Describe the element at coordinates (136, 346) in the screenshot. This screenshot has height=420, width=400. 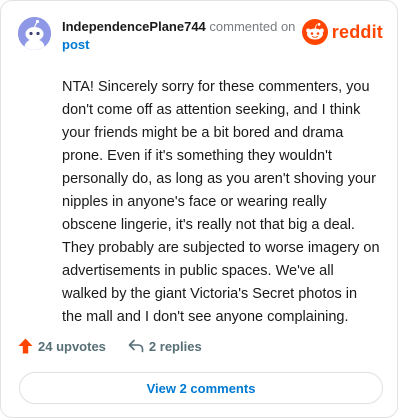
I see `reply-arrow-icon` at that location.